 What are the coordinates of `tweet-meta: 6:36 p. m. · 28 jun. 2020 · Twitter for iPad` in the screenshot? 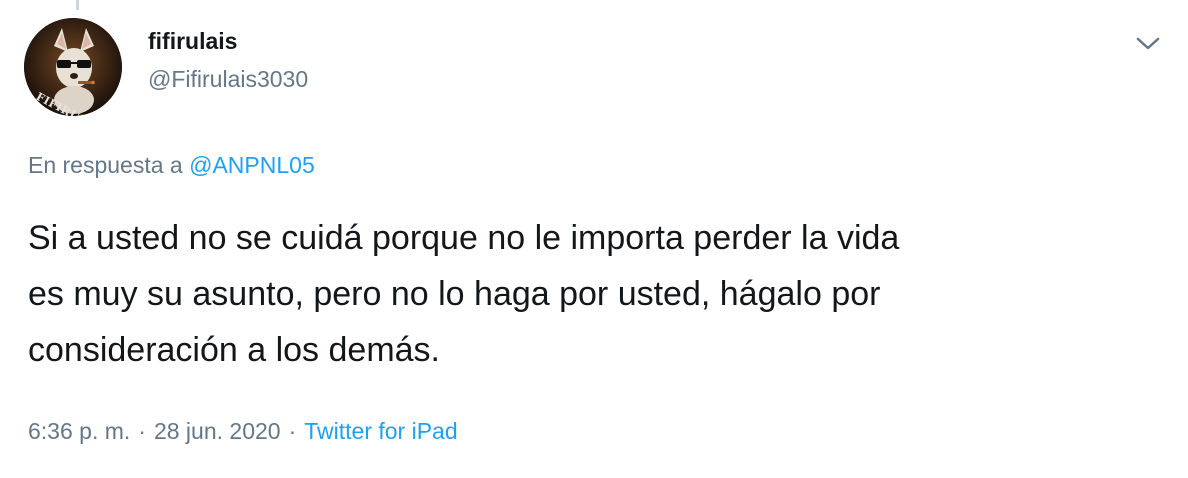 It's located at (243, 432).